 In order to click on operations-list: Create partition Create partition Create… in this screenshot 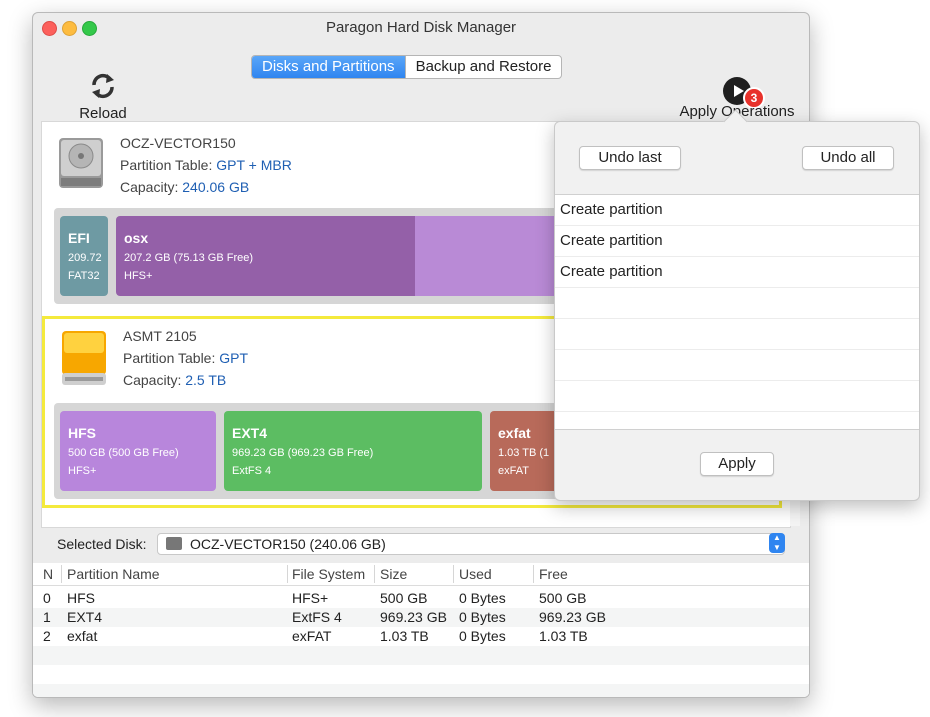, I will do `click(737, 312)`.